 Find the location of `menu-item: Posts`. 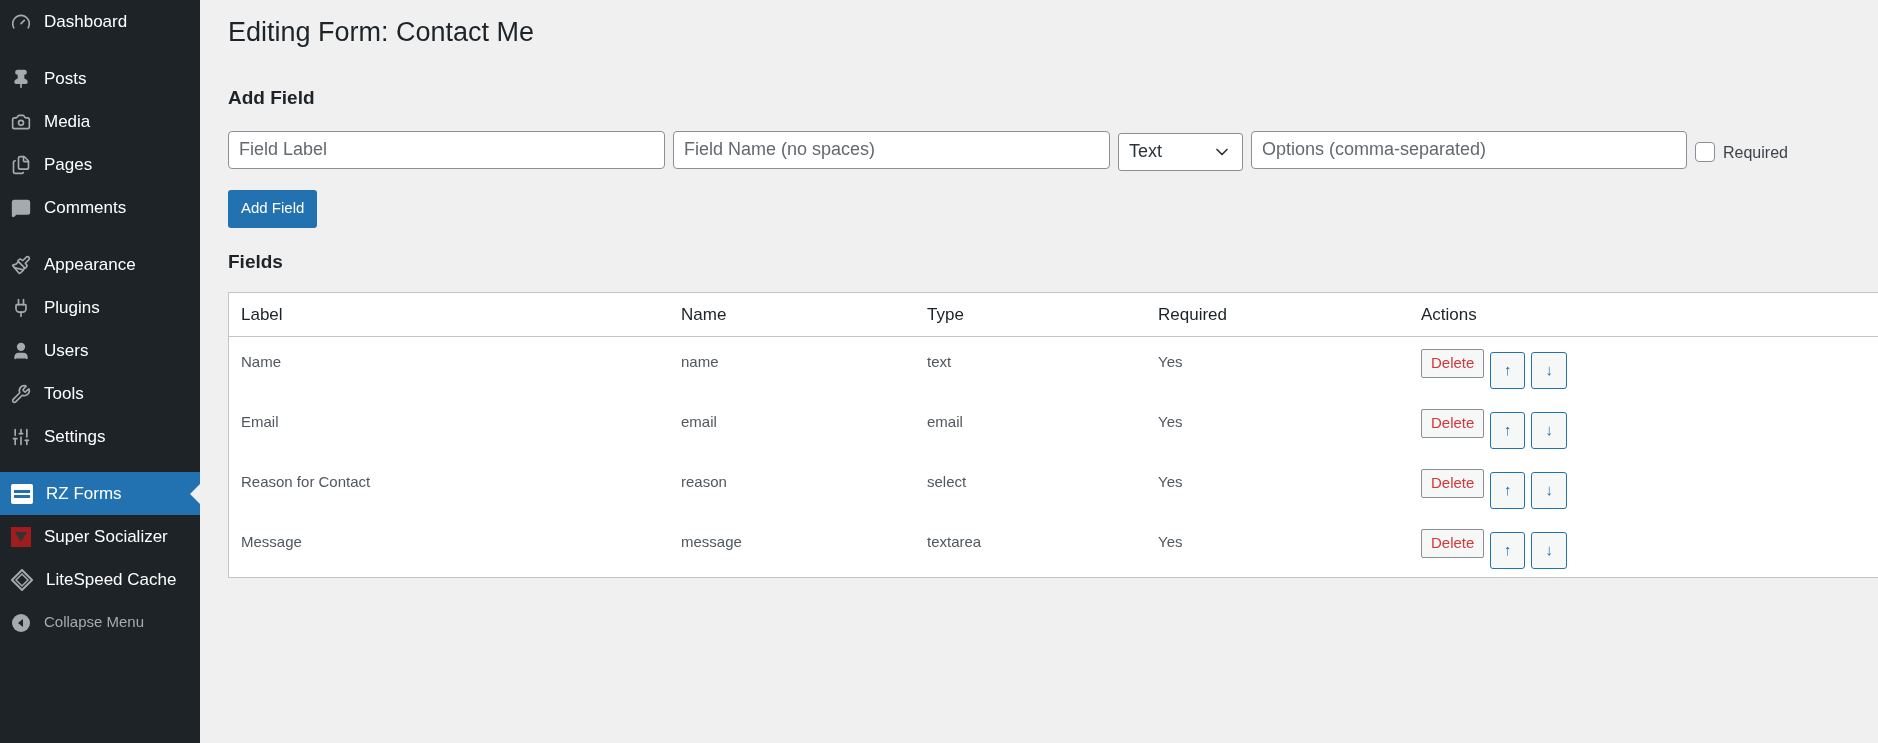

menu-item: Posts is located at coordinates (100, 78).